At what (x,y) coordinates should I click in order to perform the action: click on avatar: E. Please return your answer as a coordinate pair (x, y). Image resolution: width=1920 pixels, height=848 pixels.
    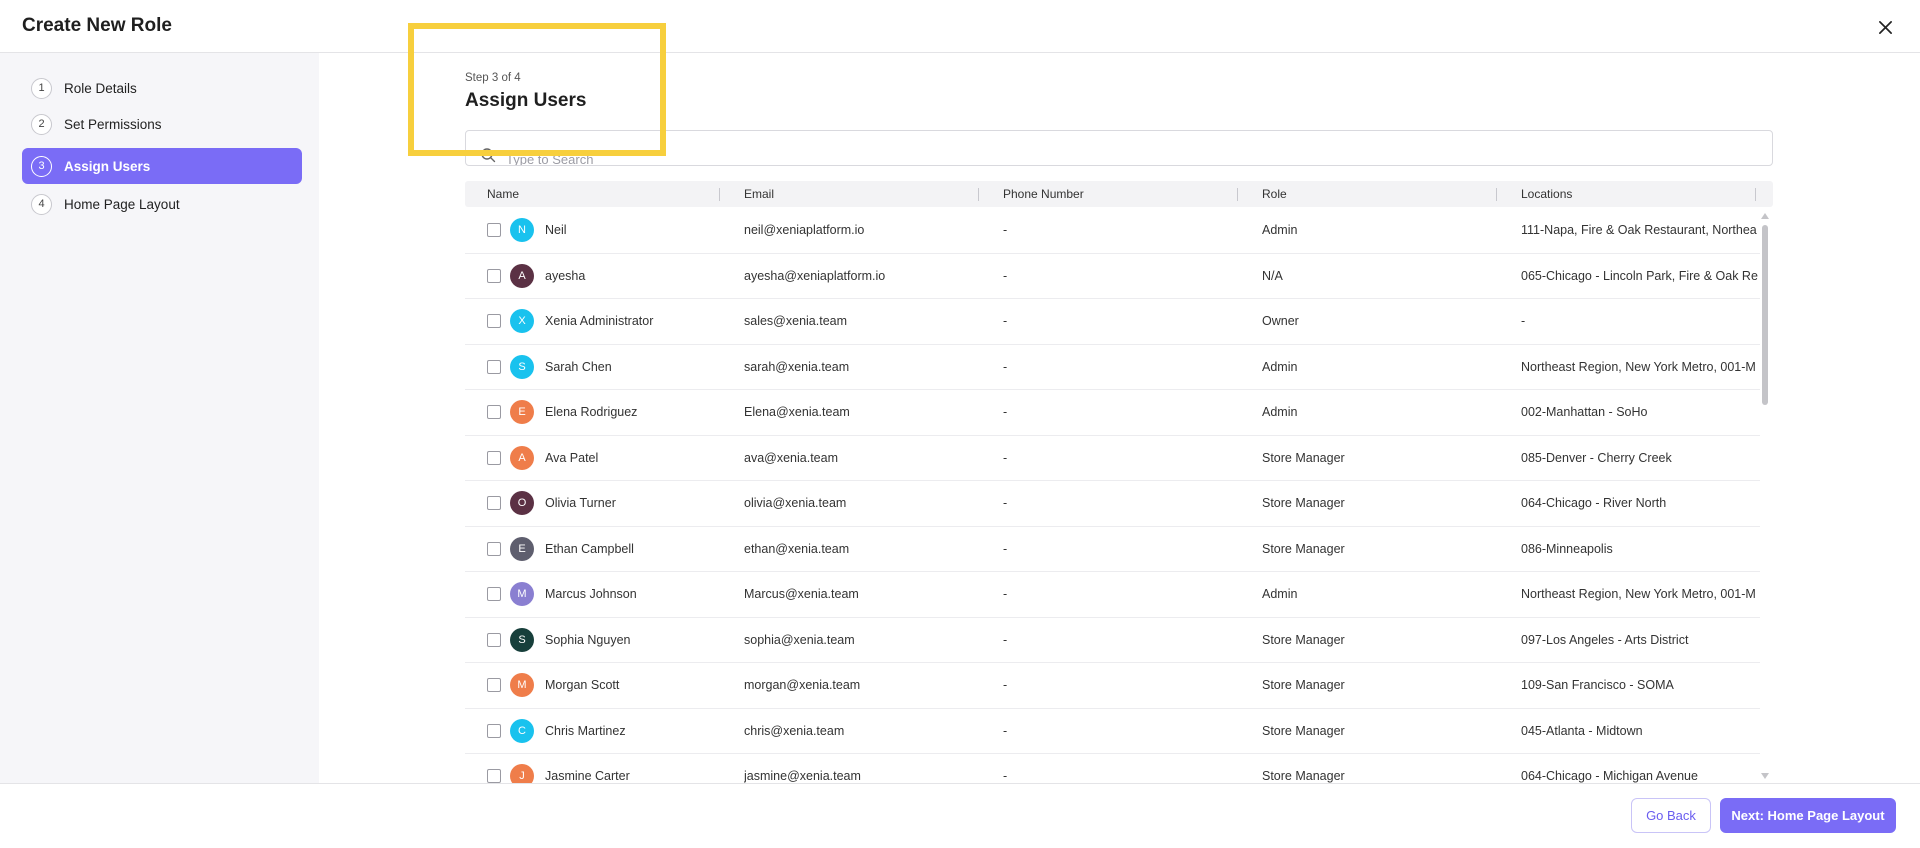
    Looking at the image, I should click on (522, 412).